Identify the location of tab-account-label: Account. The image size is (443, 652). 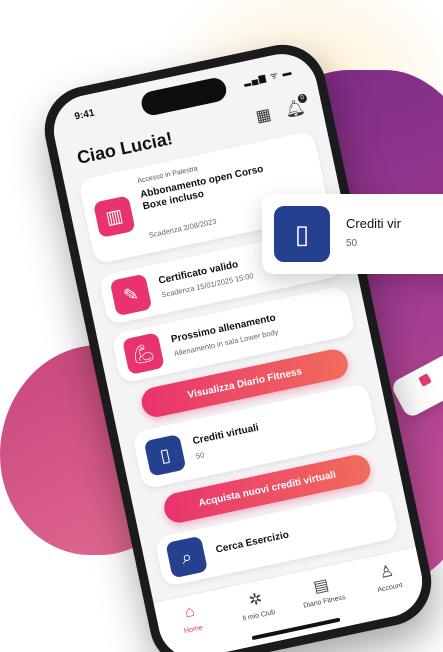
(390, 588).